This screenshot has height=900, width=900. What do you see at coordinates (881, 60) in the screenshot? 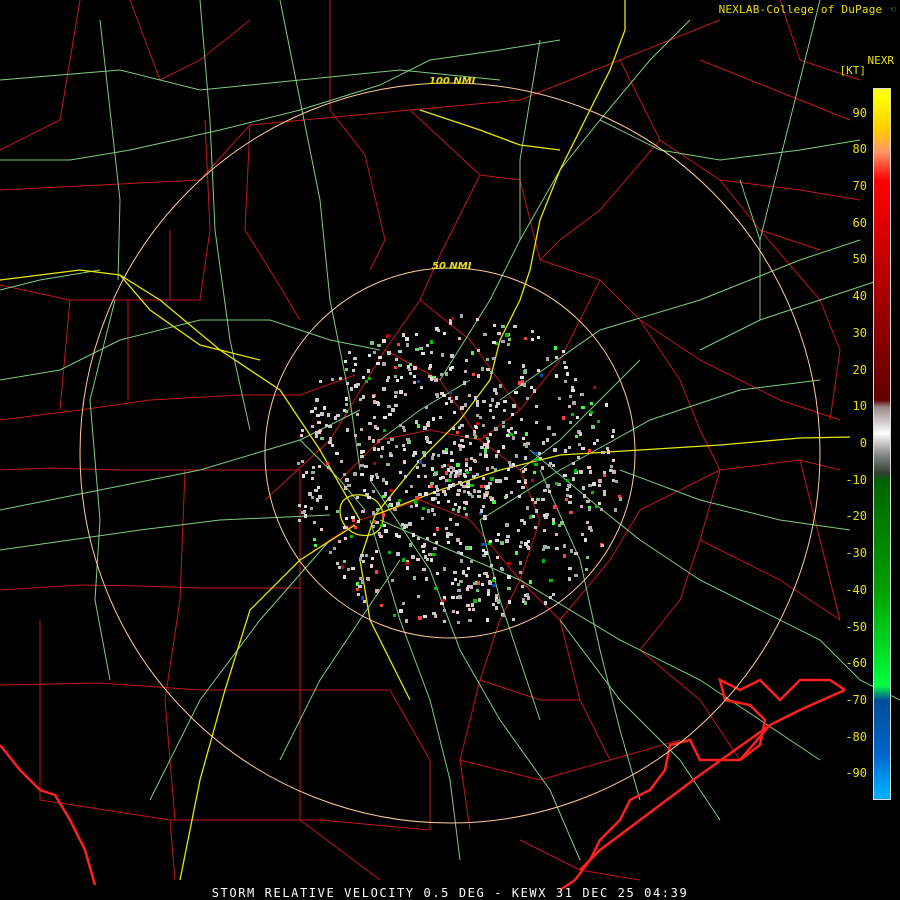
I see `product-code: NEXR` at bounding box center [881, 60].